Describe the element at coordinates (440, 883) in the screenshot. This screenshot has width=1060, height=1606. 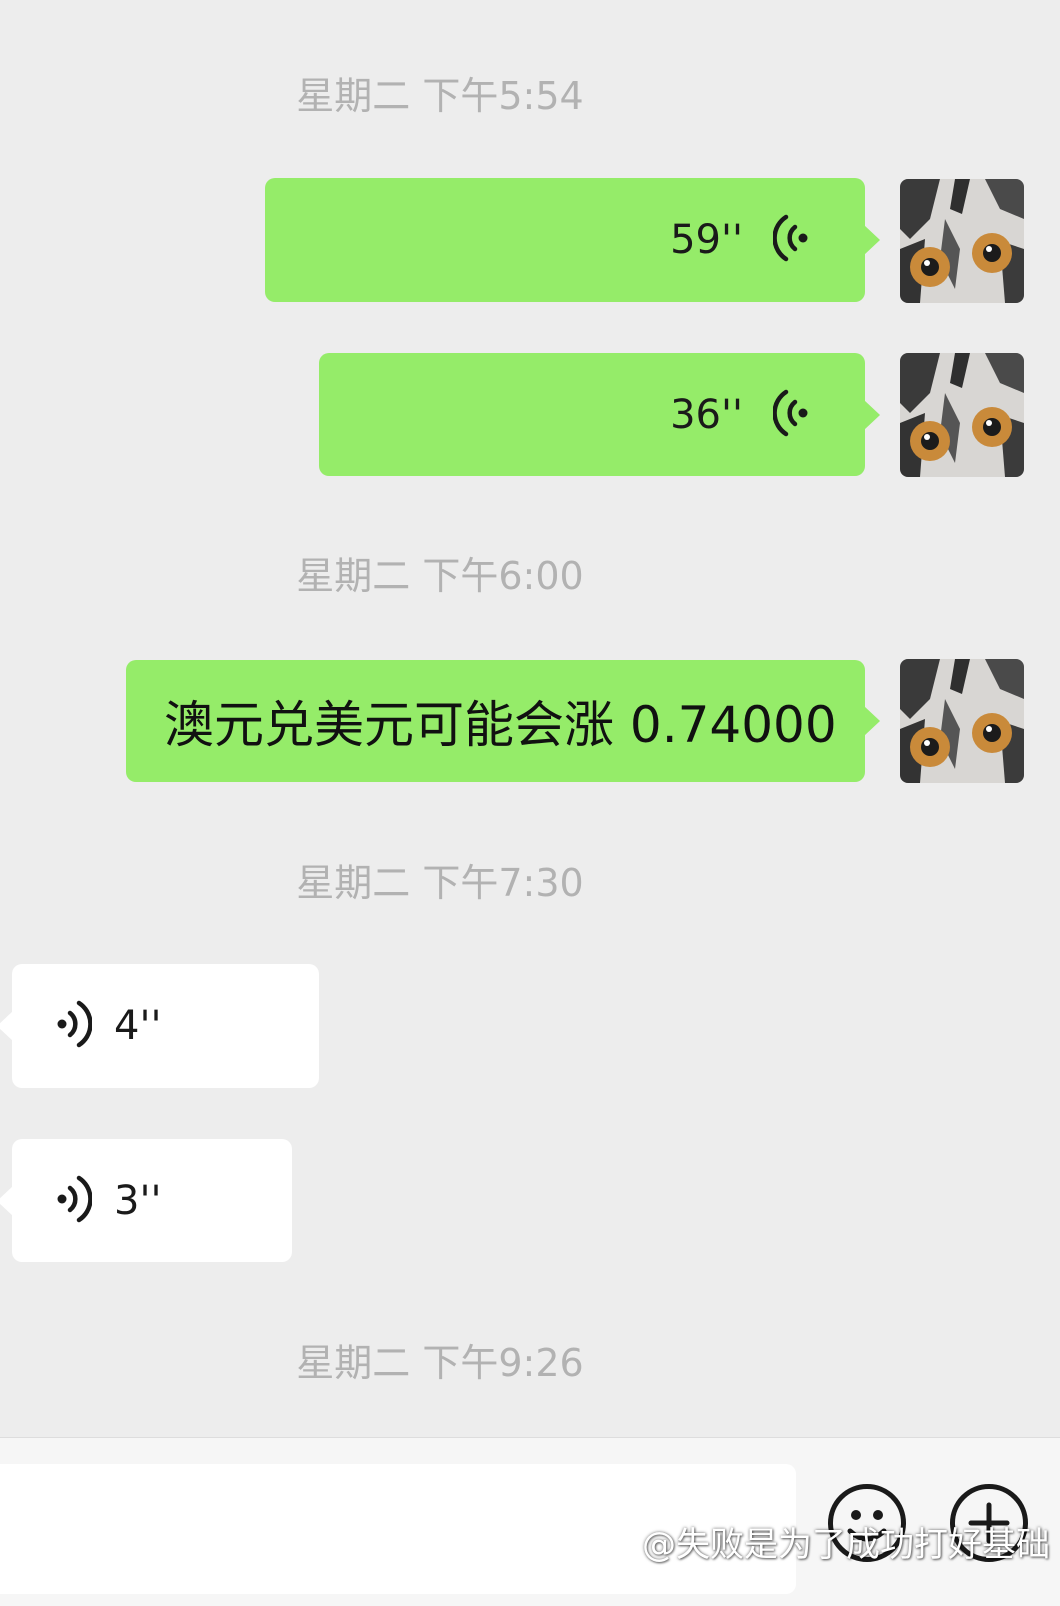
I see `timestamp-3: 星期二 下午7:30` at that location.